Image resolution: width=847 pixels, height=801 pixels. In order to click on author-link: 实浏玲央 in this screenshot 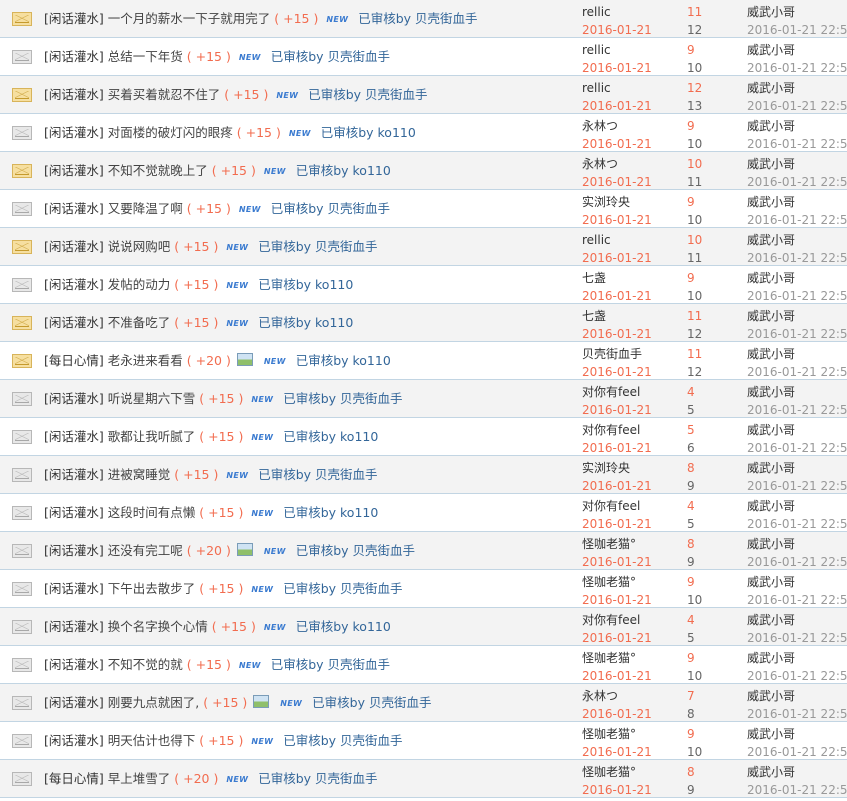, I will do `click(617, 468)`.